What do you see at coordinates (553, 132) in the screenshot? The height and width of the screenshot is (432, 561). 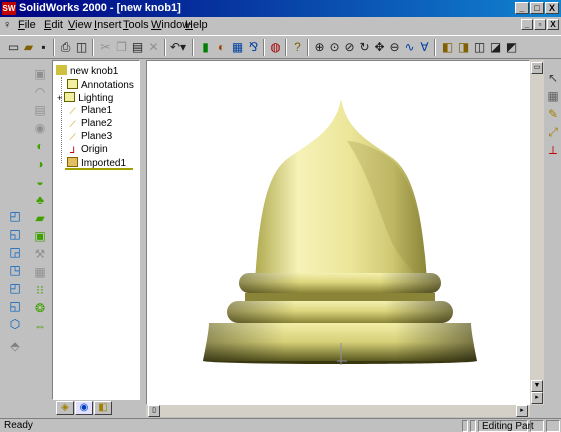 I see `smart-dimension-icon: ⤢` at bounding box center [553, 132].